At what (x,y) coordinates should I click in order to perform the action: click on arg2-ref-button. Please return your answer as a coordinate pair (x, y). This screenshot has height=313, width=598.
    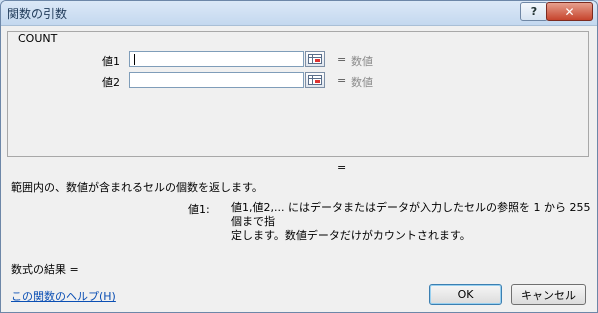
    Looking at the image, I should click on (315, 80).